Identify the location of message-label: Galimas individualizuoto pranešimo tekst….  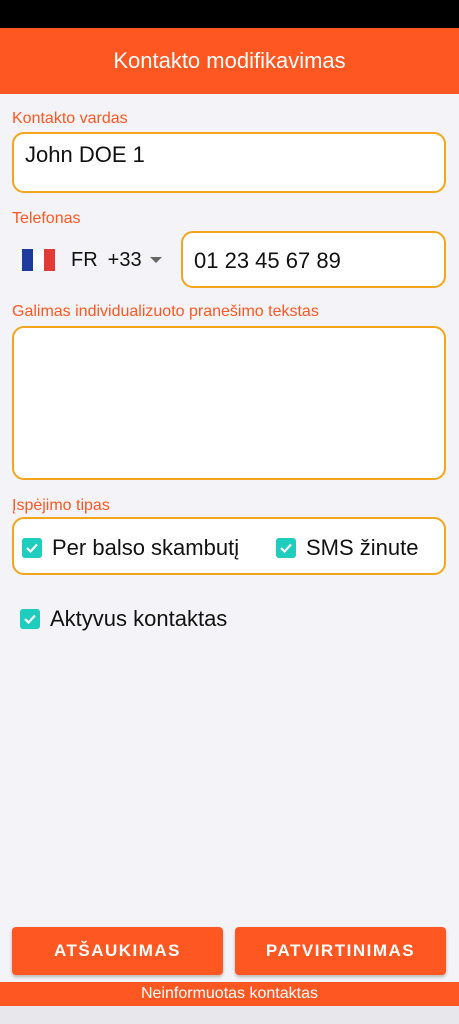
(165, 311).